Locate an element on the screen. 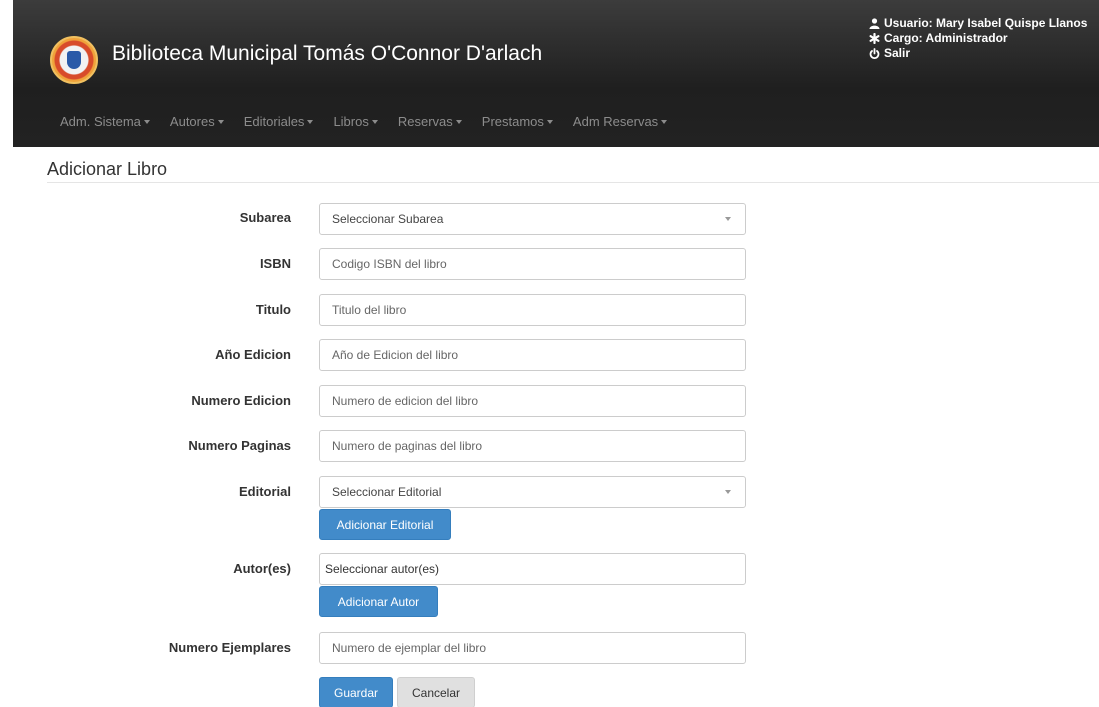 The height and width of the screenshot is (707, 1099). titulo-input is located at coordinates (532, 310).